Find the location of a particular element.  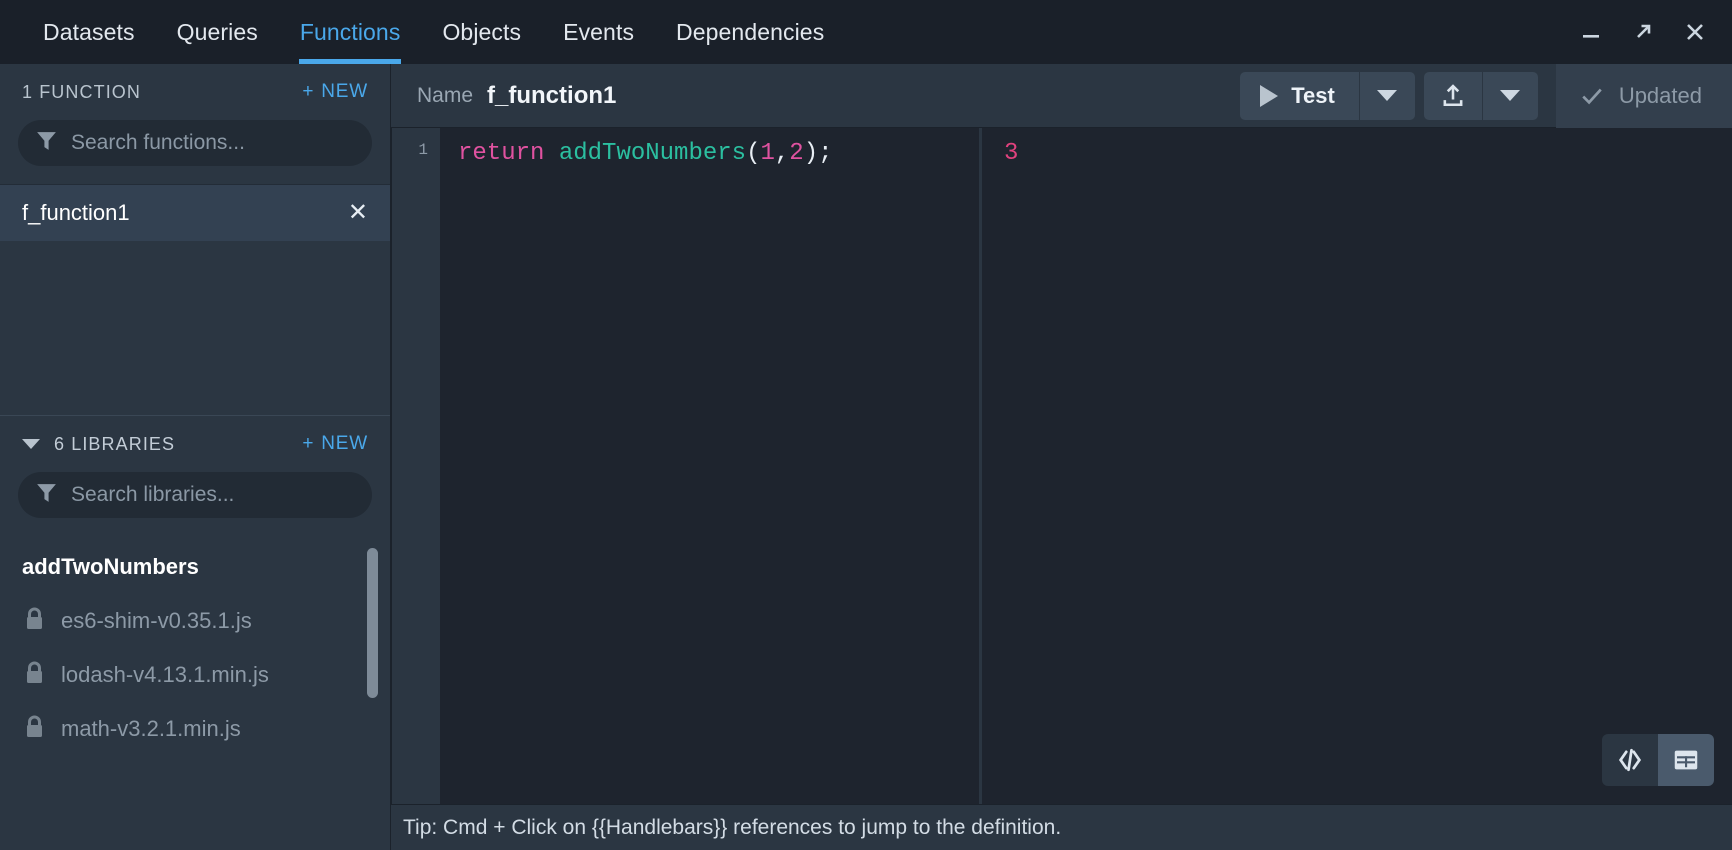

tab-functions: Functions is located at coordinates (350, 32).